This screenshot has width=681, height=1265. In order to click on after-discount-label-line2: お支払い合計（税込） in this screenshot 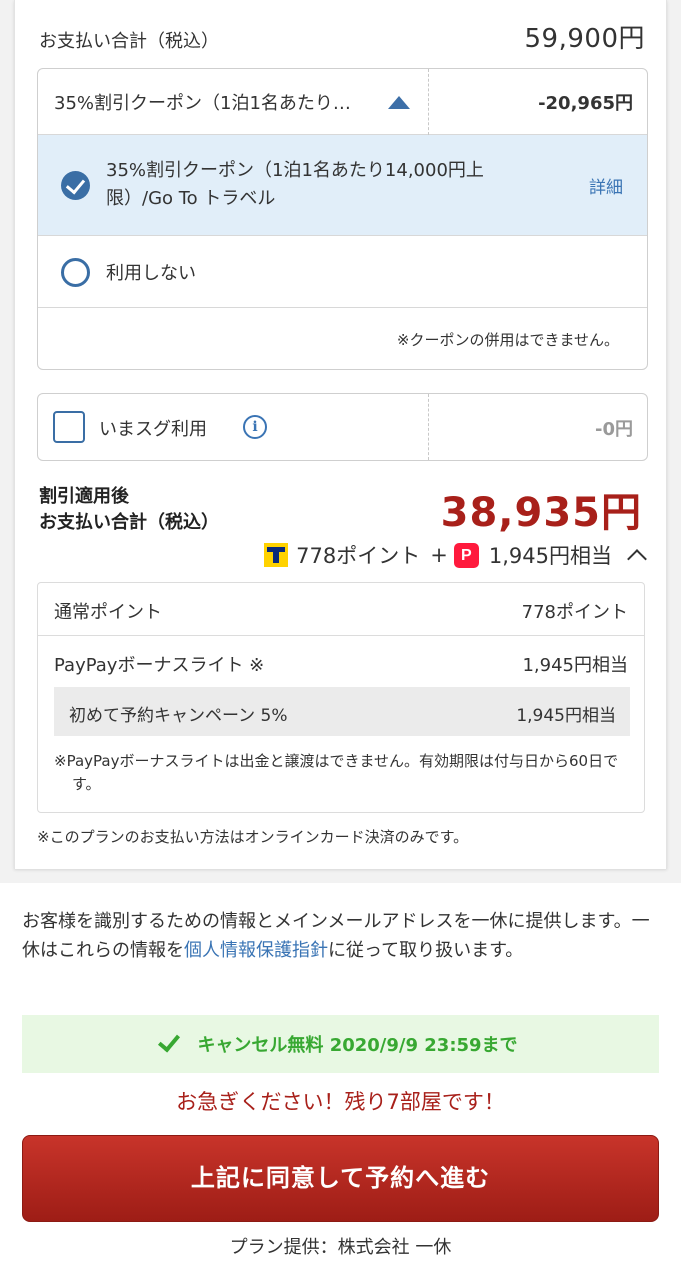, I will do `click(129, 522)`.